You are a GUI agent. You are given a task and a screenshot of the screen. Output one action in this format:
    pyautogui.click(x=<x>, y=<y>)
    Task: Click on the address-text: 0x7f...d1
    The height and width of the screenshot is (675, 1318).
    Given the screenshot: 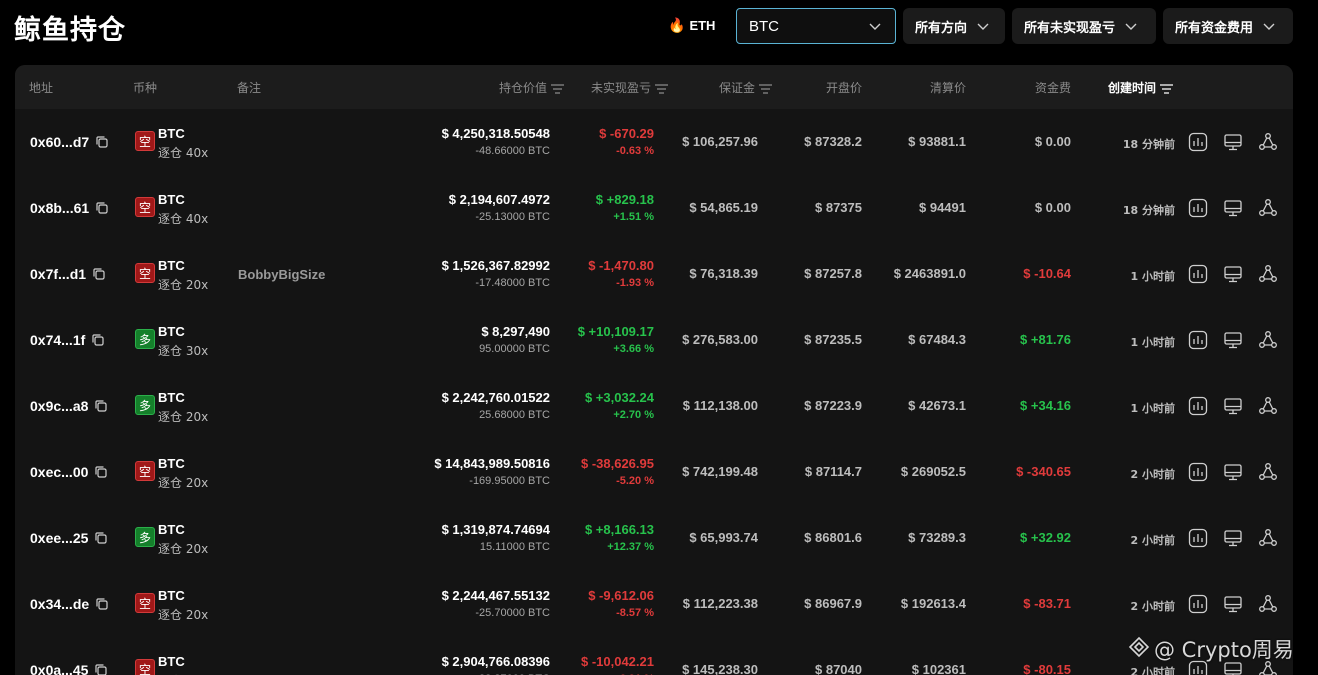 What is the action you would take?
    pyautogui.click(x=58, y=274)
    